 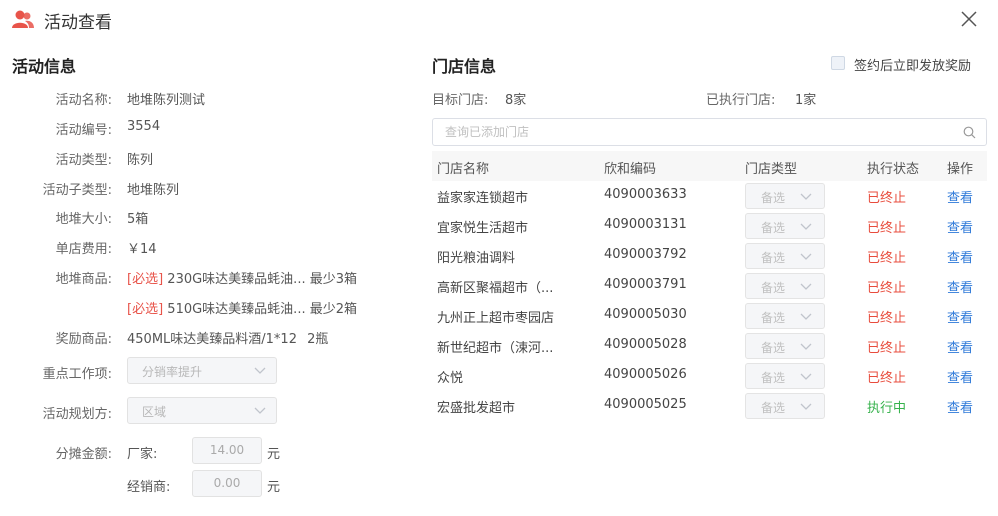 I want to click on maker-label: 厂家:, so click(x=142, y=454).